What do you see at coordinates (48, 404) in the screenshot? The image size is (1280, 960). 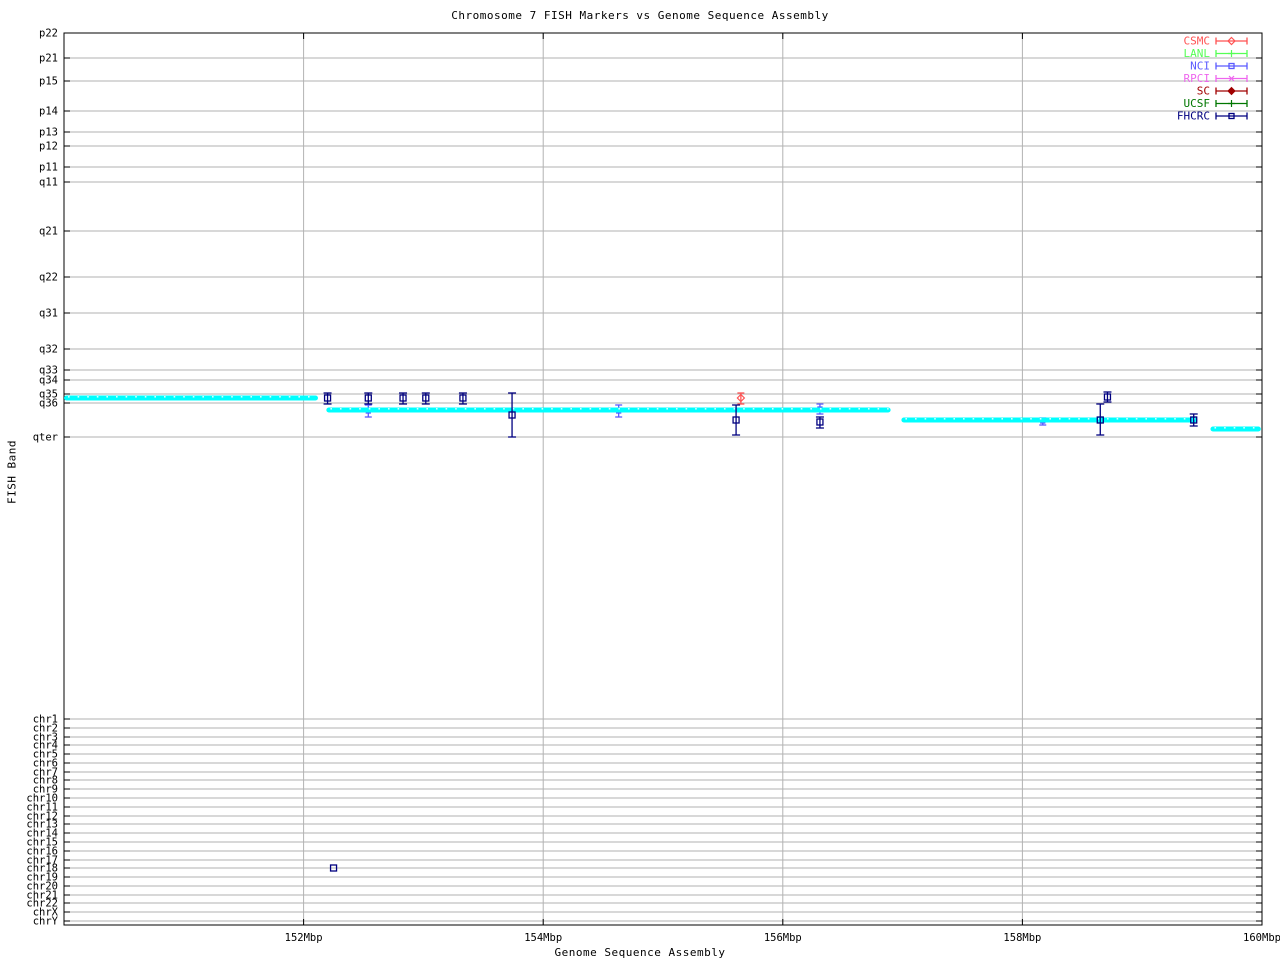 I see `y-tick-label: q36` at bounding box center [48, 404].